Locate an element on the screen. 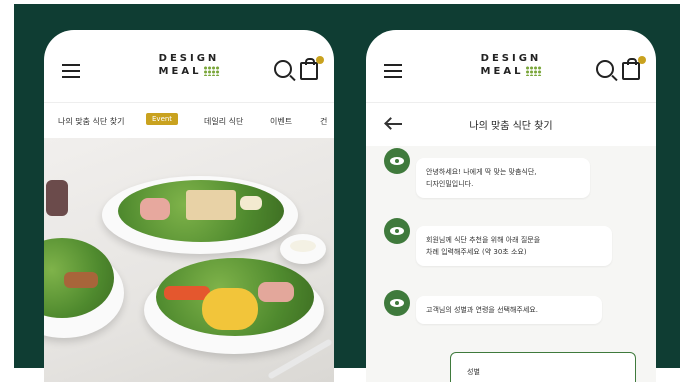 The image size is (684, 382). nav-item-more: 건 is located at coordinates (323, 121).